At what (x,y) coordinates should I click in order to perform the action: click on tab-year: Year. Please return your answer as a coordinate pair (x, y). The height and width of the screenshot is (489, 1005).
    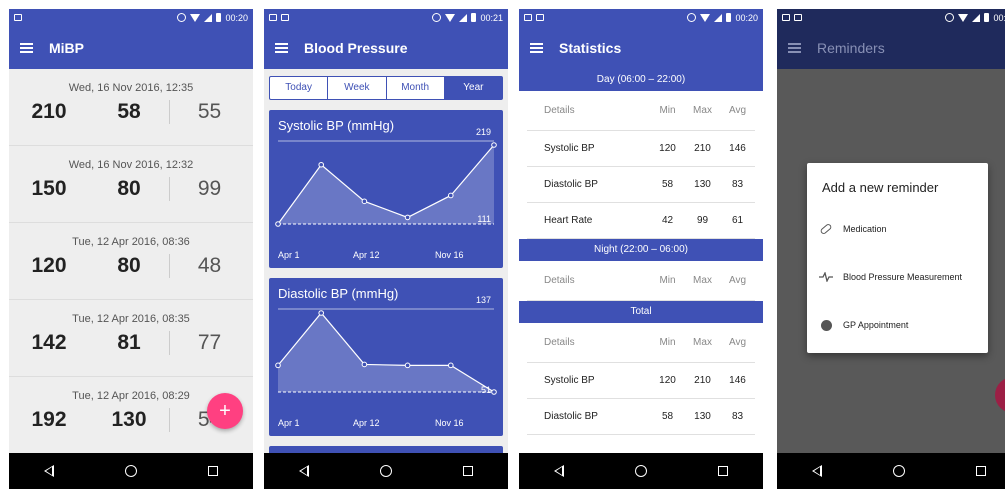
    Looking at the image, I should click on (473, 88).